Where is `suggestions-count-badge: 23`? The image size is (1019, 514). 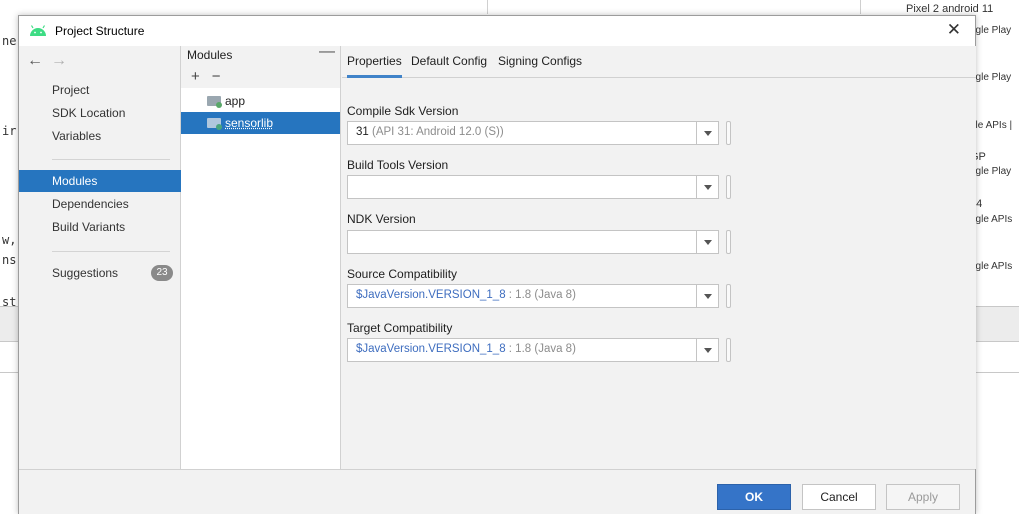
suggestions-count-badge: 23 is located at coordinates (162, 273).